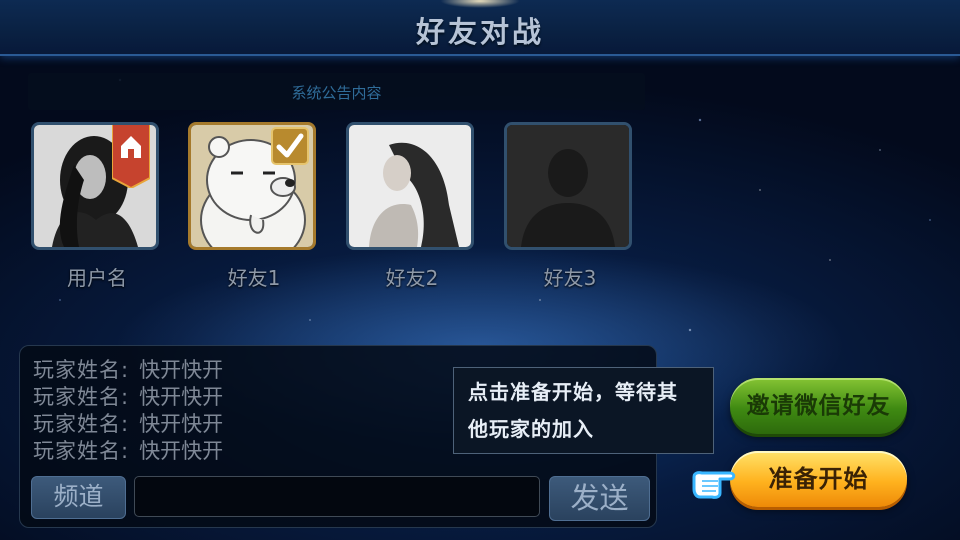  I want to click on player-slot-friend3: 好友3, so click(570, 206).